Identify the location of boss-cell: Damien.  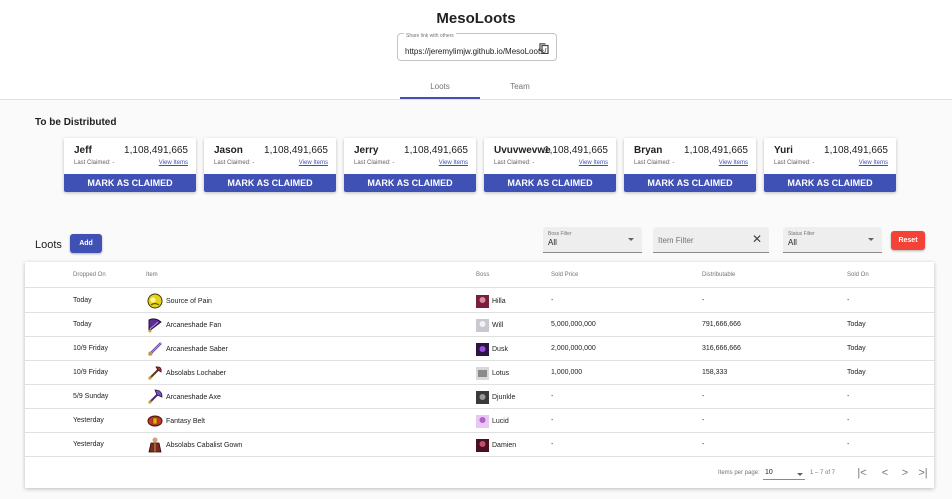
(496, 445).